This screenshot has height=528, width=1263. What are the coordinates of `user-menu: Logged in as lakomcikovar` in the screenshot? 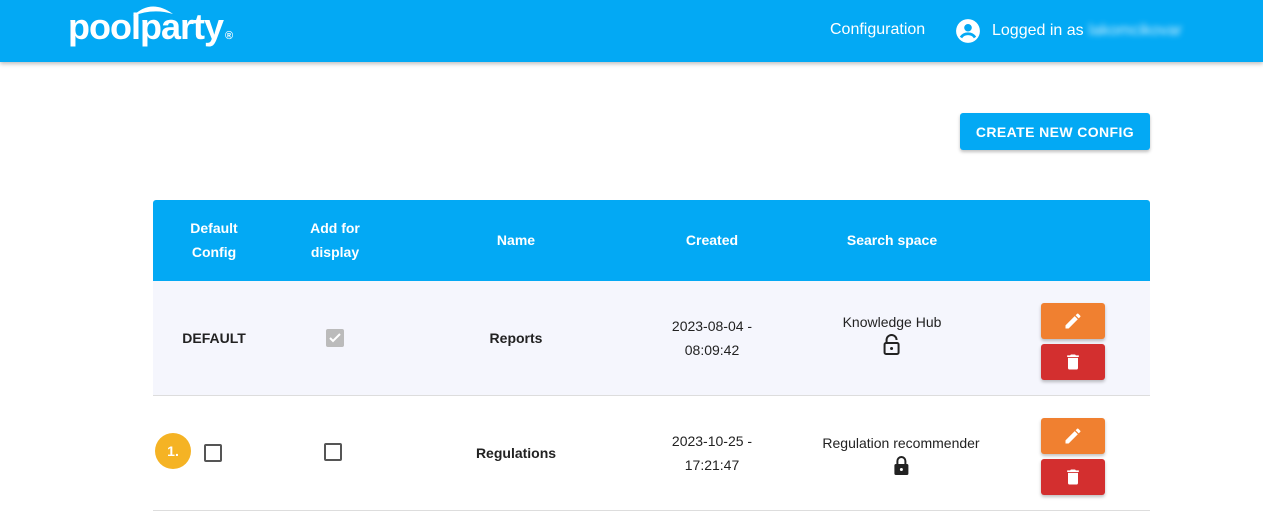 It's located at (1068, 31).